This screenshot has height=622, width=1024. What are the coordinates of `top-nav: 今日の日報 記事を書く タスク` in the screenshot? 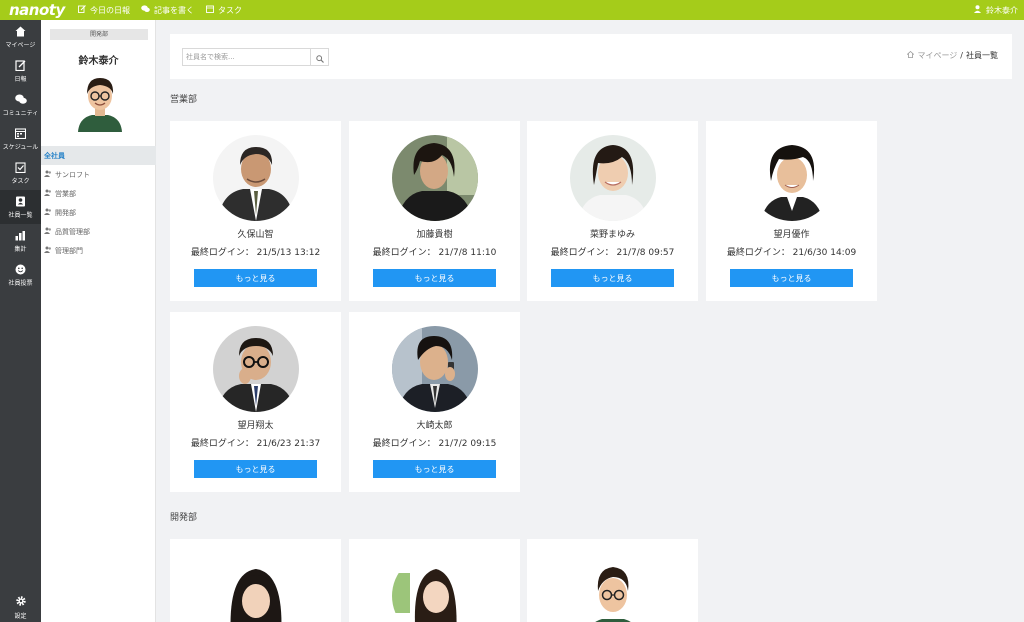 It's located at (154, 10).